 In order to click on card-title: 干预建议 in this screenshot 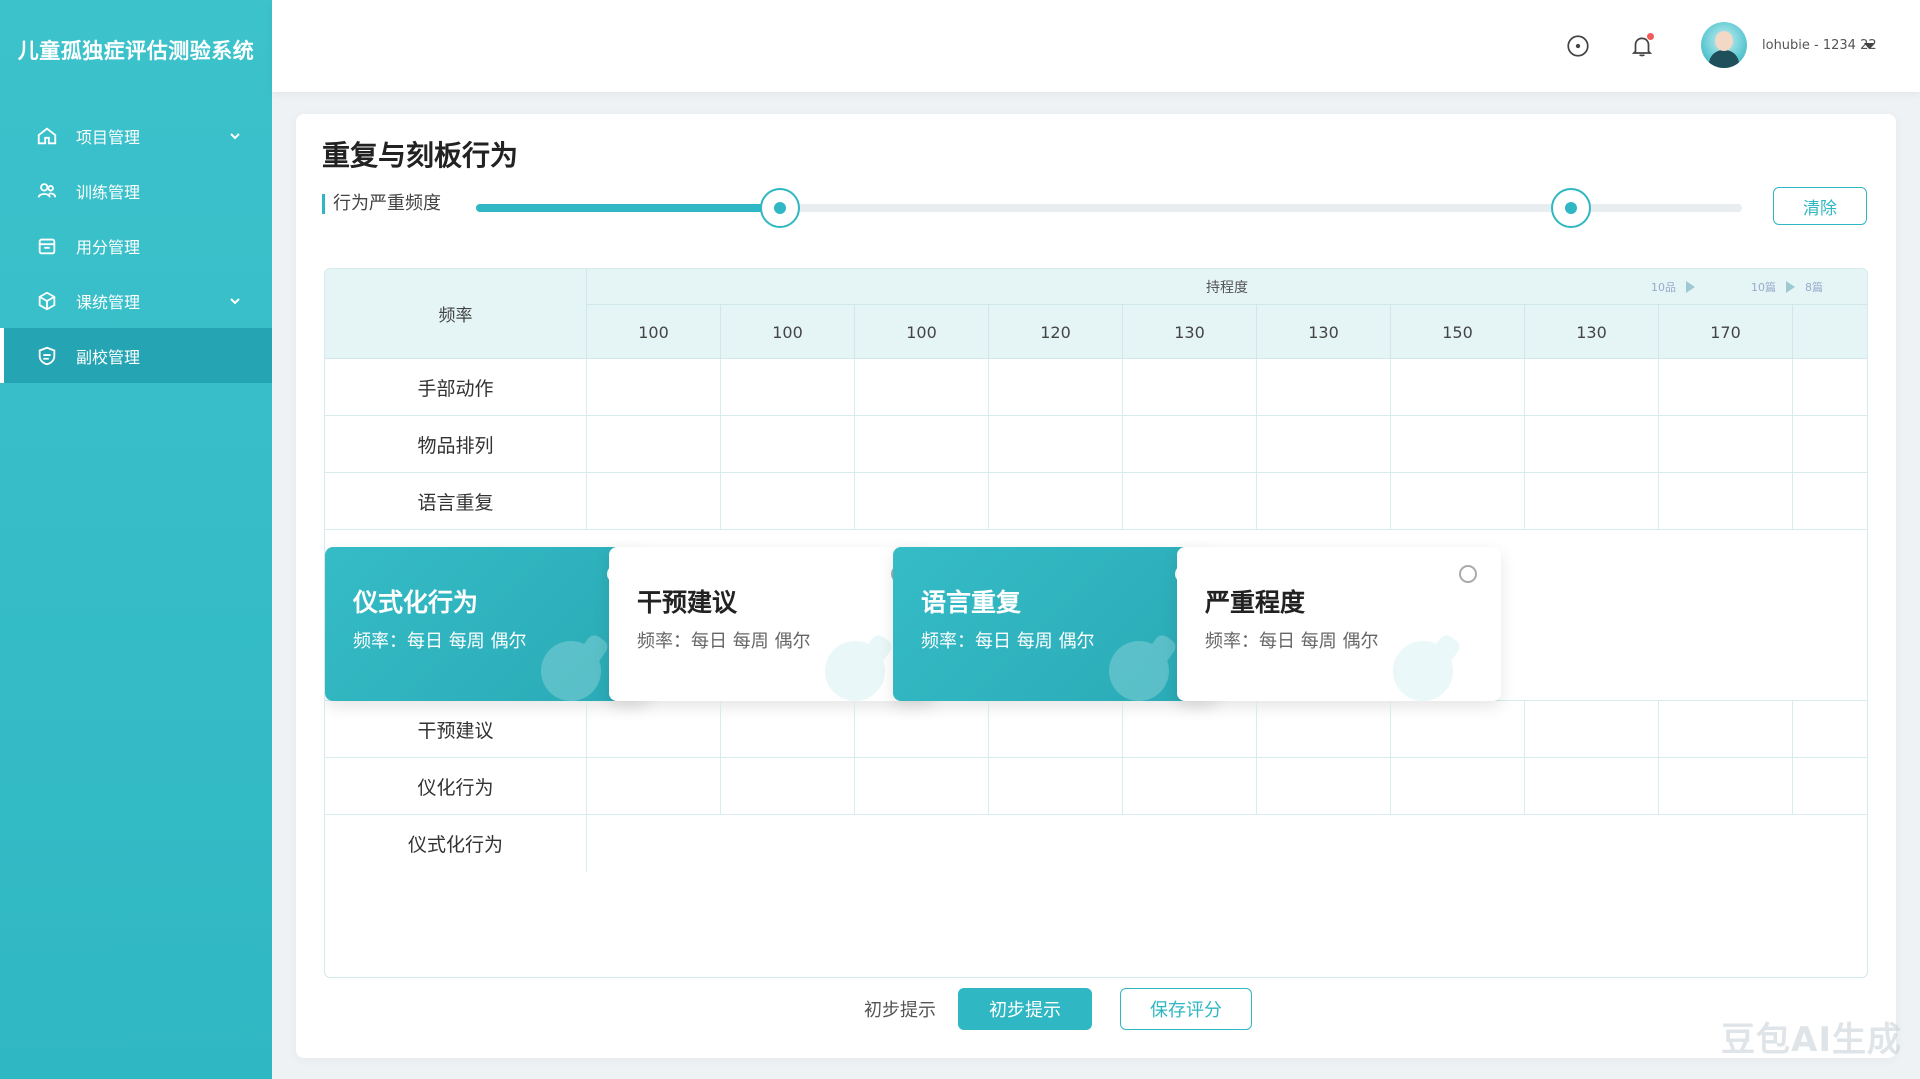, I will do `click(687, 602)`.